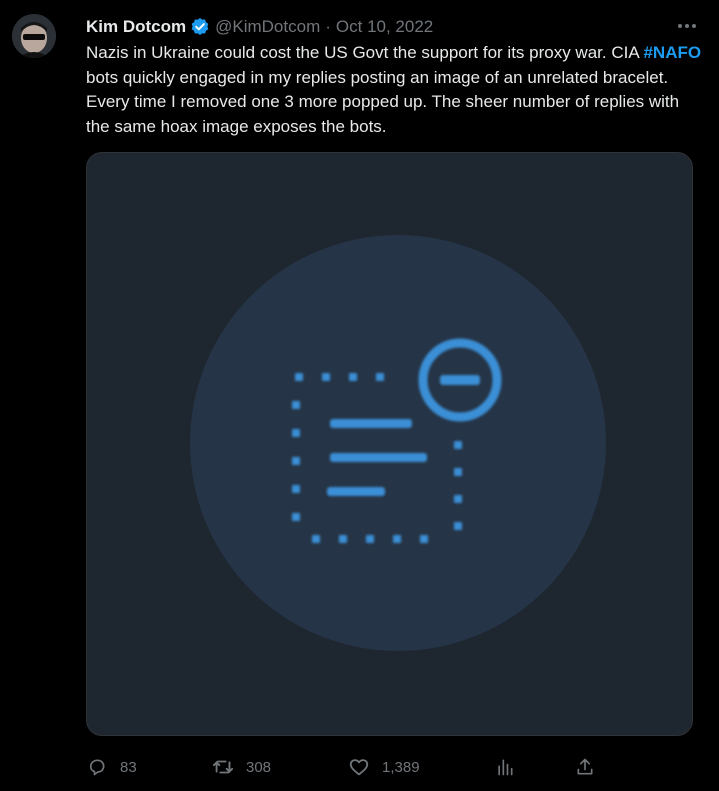 Image resolution: width=719 pixels, height=791 pixels. Describe the element at coordinates (259, 767) in the screenshot. I see `retweet-count: 308` at that location.